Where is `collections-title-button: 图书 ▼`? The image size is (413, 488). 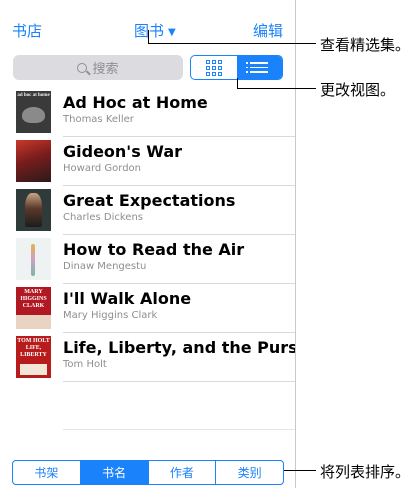
collections-title-button: 图书 ▼ is located at coordinates (155, 30).